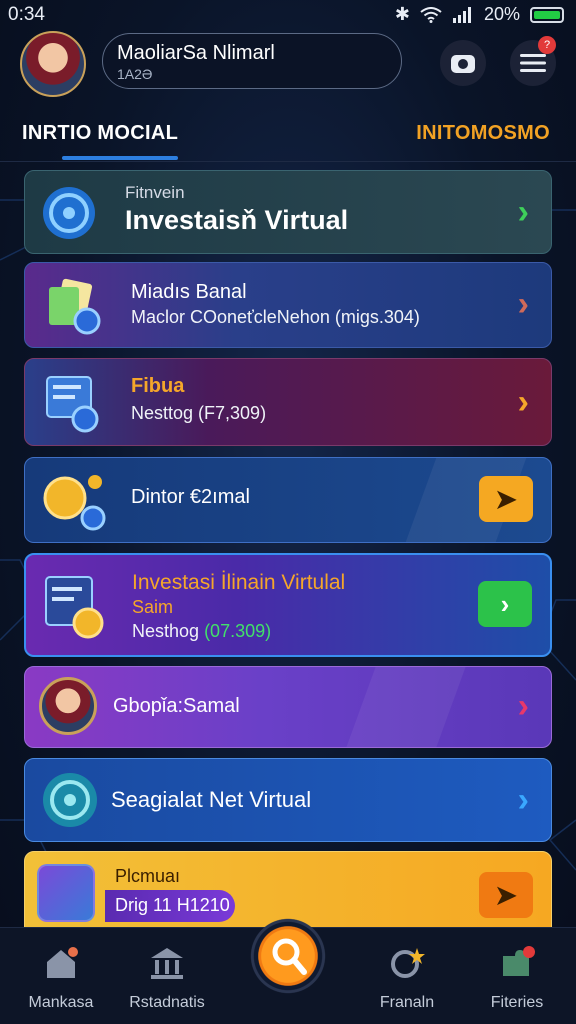 Image resolution: width=576 pixels, height=1024 pixels. I want to click on battery-percent: 20%, so click(501, 14).